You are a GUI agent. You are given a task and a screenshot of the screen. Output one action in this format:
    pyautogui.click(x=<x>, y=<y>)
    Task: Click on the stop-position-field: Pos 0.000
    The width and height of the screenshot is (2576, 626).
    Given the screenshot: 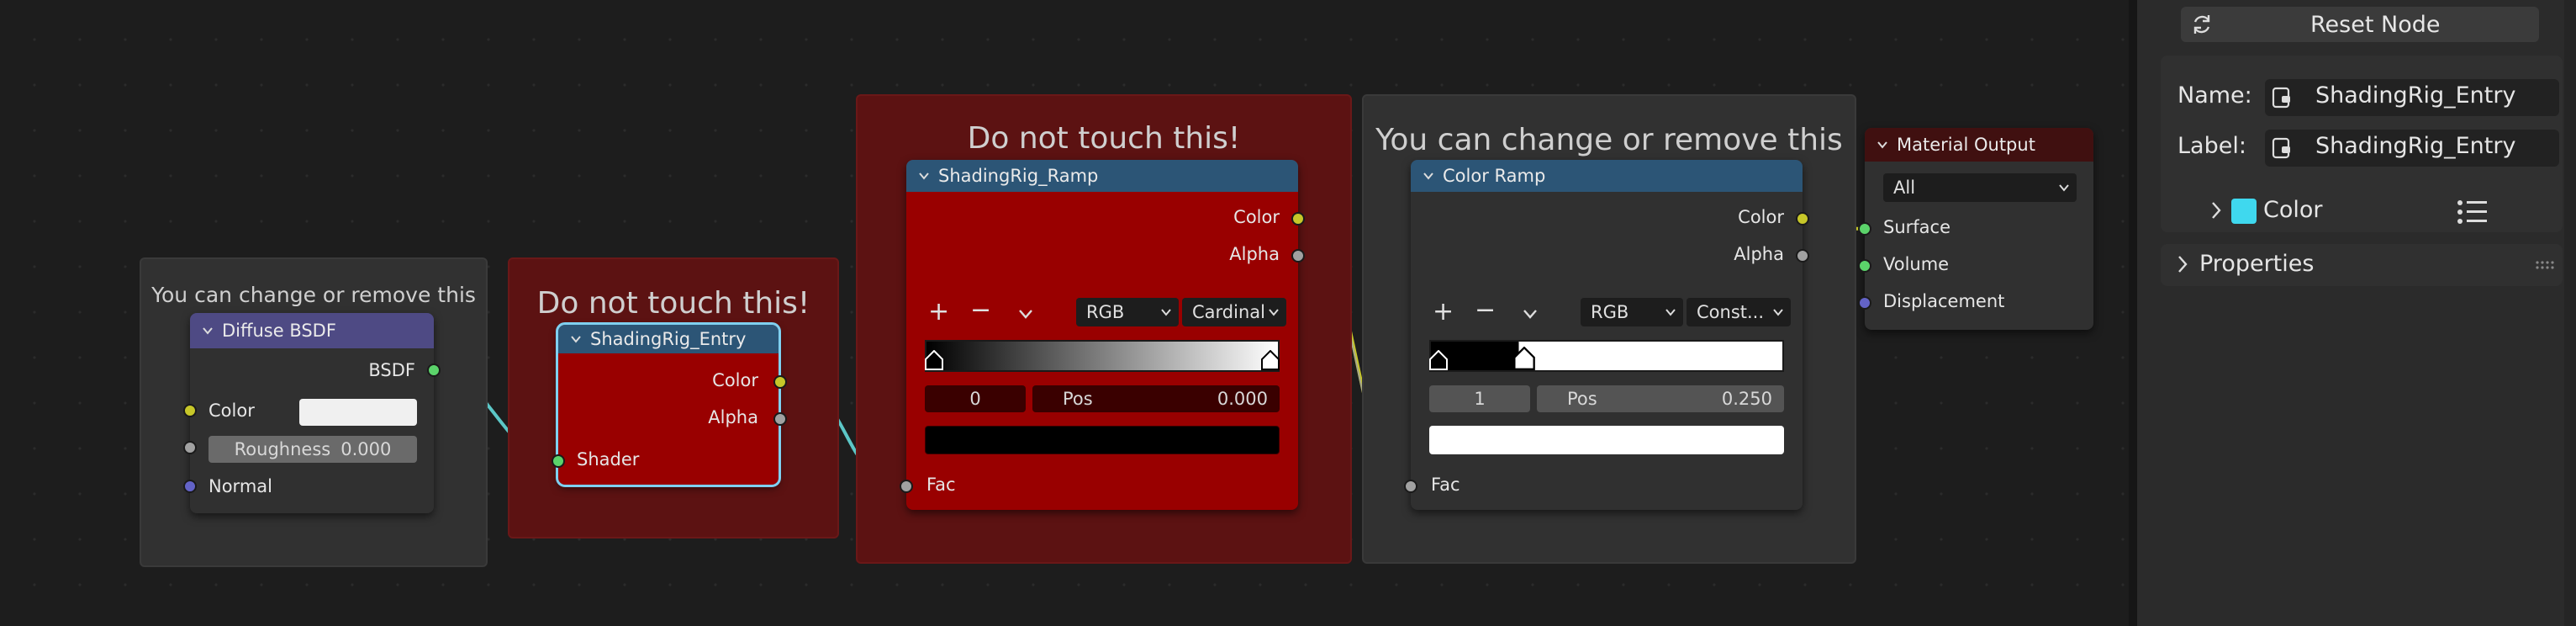 What is the action you would take?
    pyautogui.click(x=1156, y=398)
    